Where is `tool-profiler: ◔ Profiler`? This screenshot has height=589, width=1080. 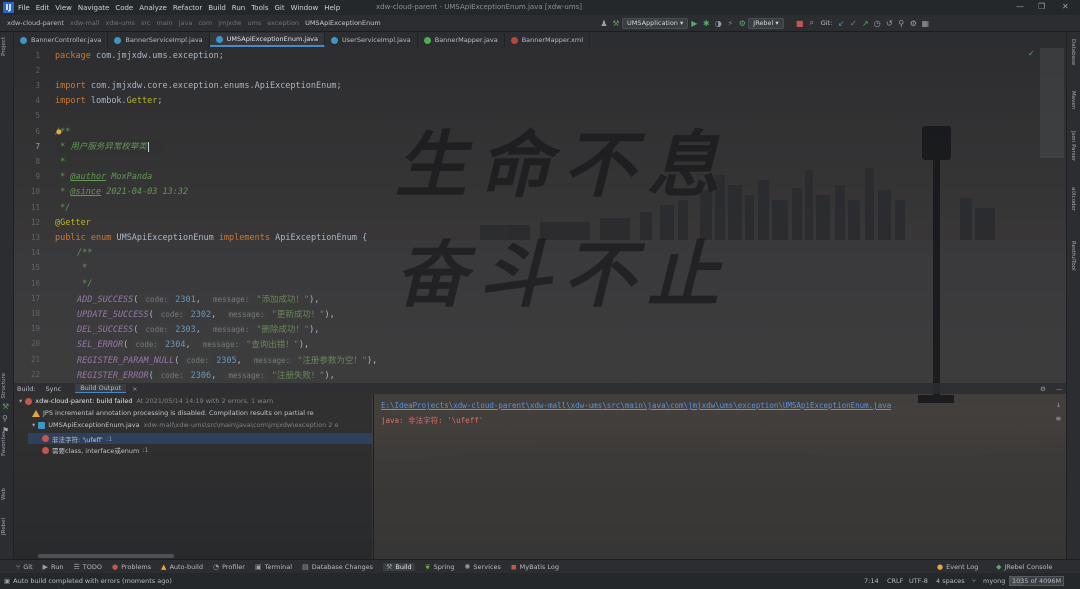 tool-profiler: ◔ Profiler is located at coordinates (229, 567).